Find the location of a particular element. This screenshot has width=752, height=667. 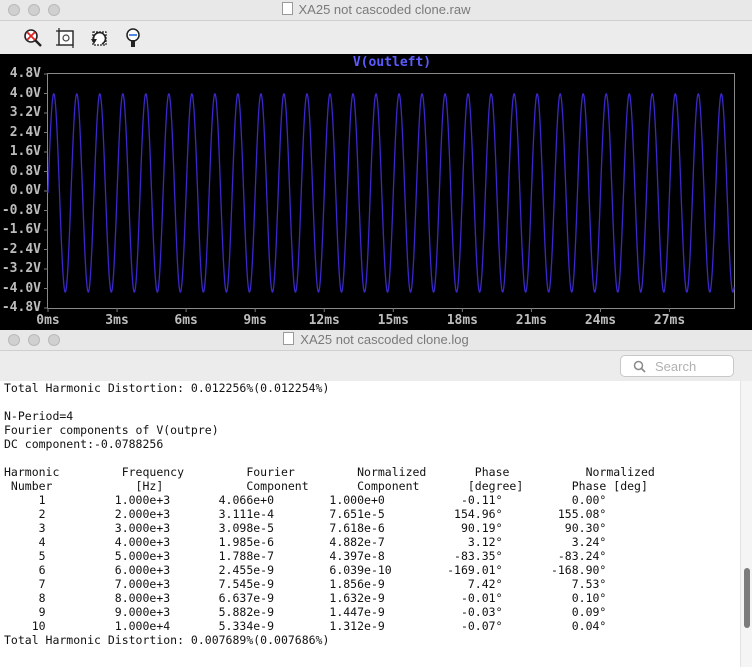

x-tick-label: 0ms is located at coordinates (48, 320).